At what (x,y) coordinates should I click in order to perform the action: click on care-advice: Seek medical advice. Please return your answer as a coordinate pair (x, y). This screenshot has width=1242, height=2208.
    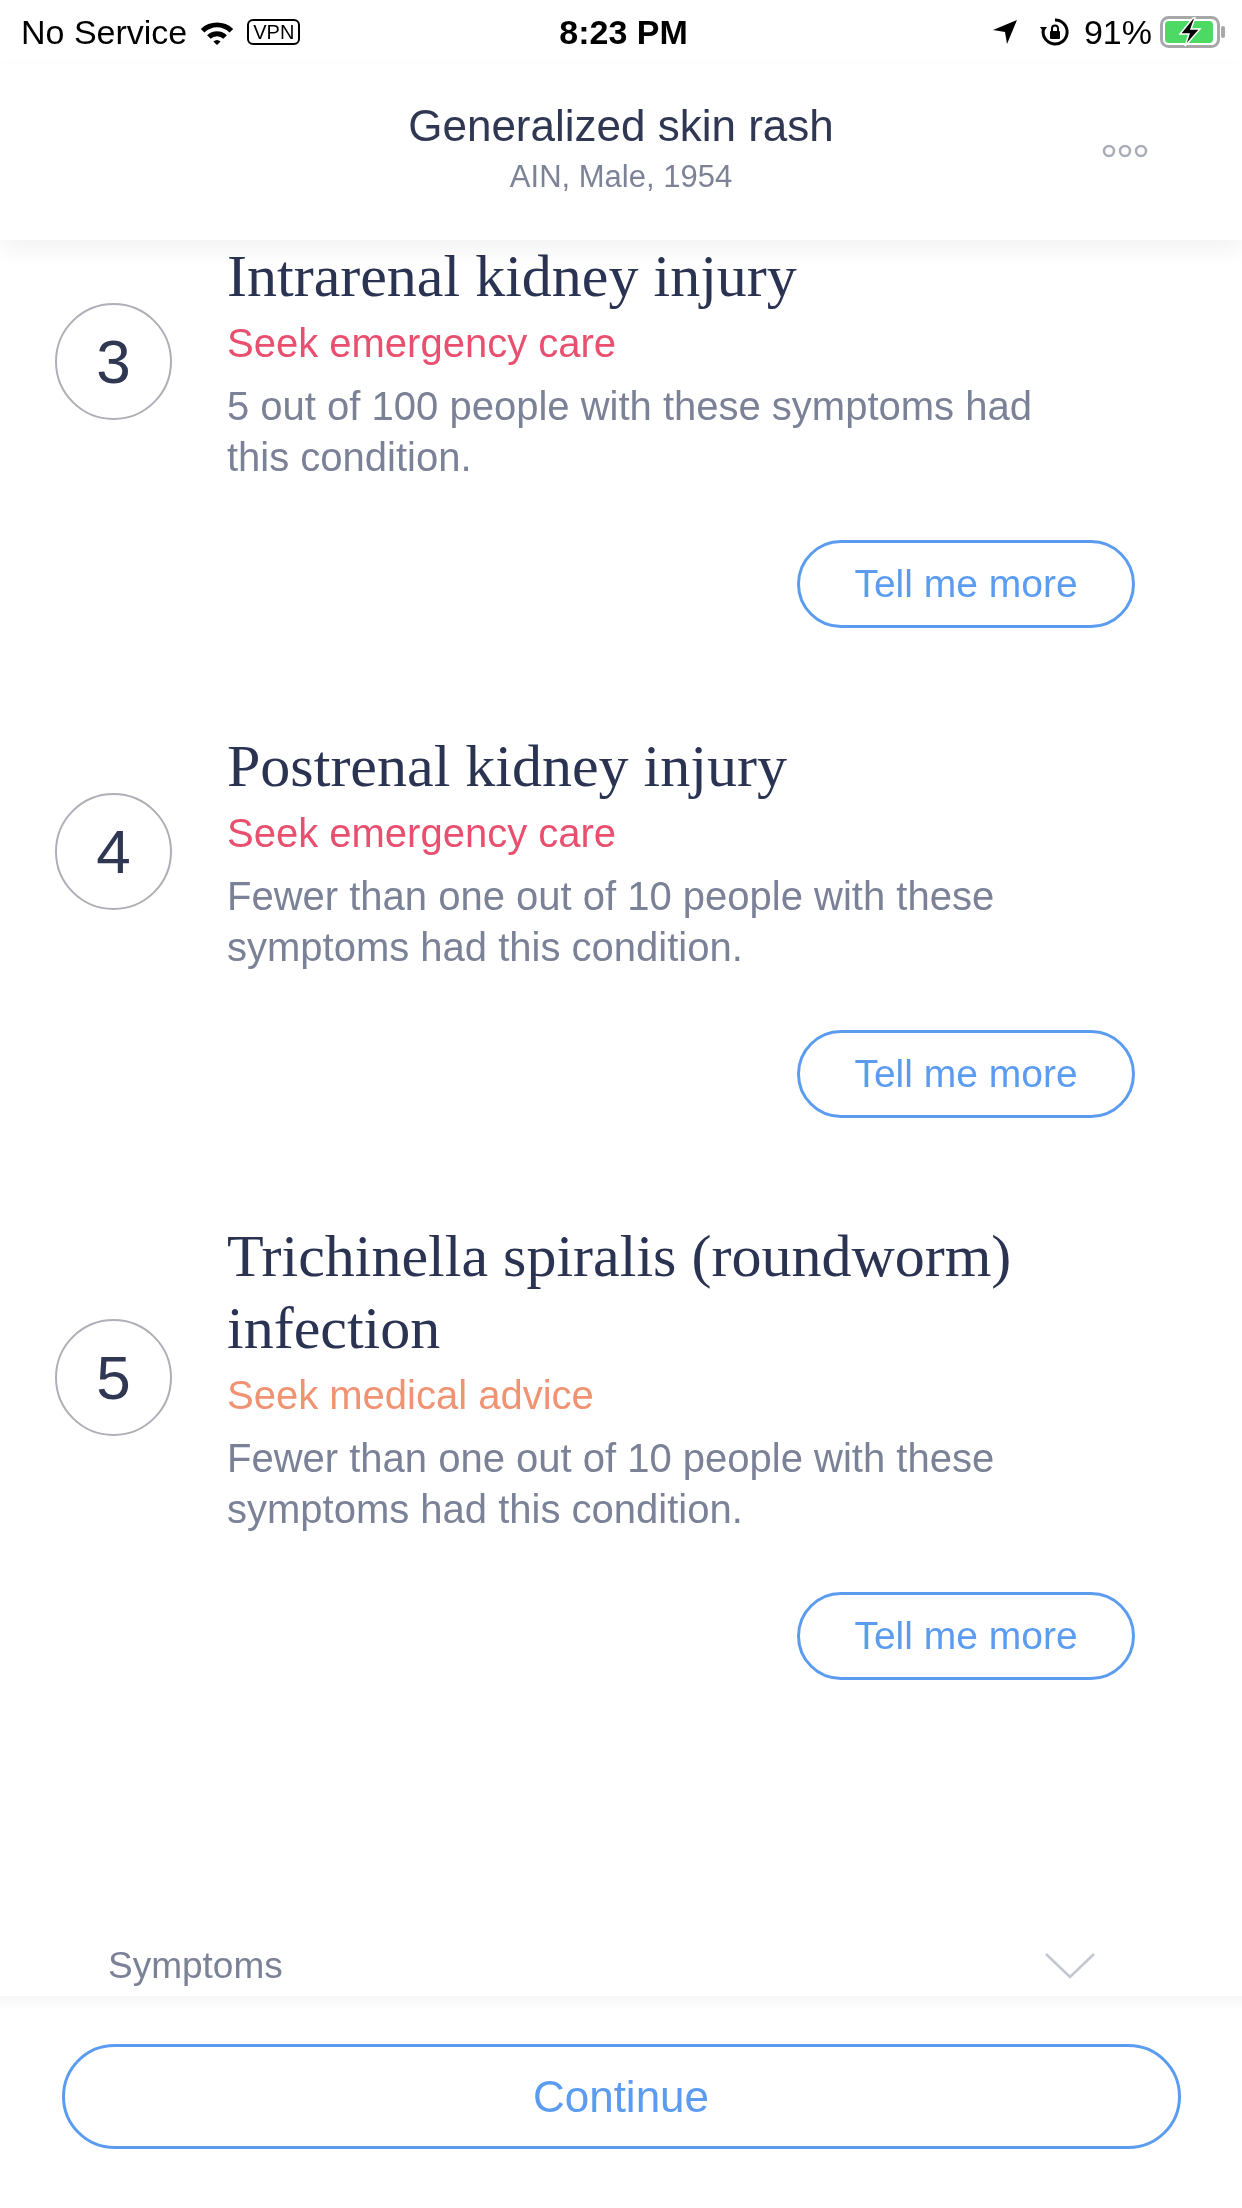
    Looking at the image, I should click on (410, 1395).